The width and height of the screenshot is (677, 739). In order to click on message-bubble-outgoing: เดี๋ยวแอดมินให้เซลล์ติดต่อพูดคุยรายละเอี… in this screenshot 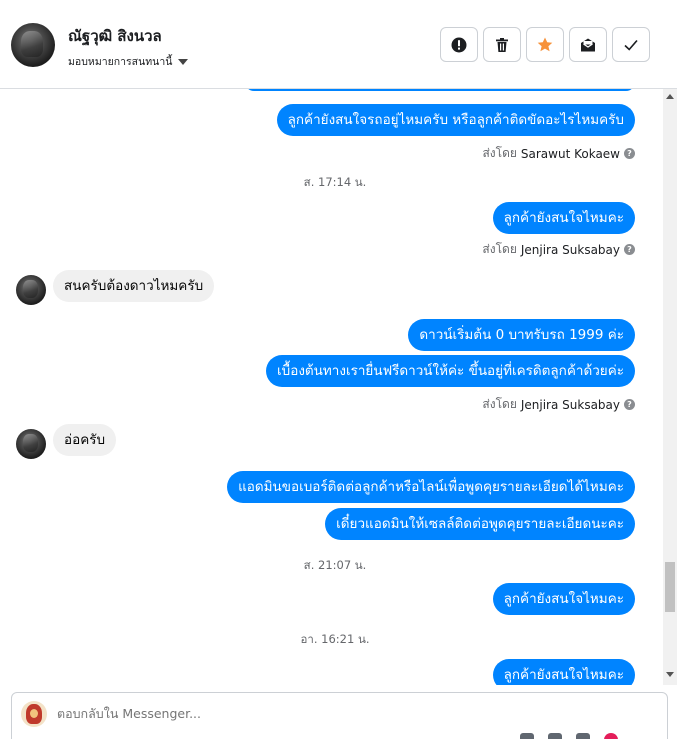, I will do `click(480, 524)`.